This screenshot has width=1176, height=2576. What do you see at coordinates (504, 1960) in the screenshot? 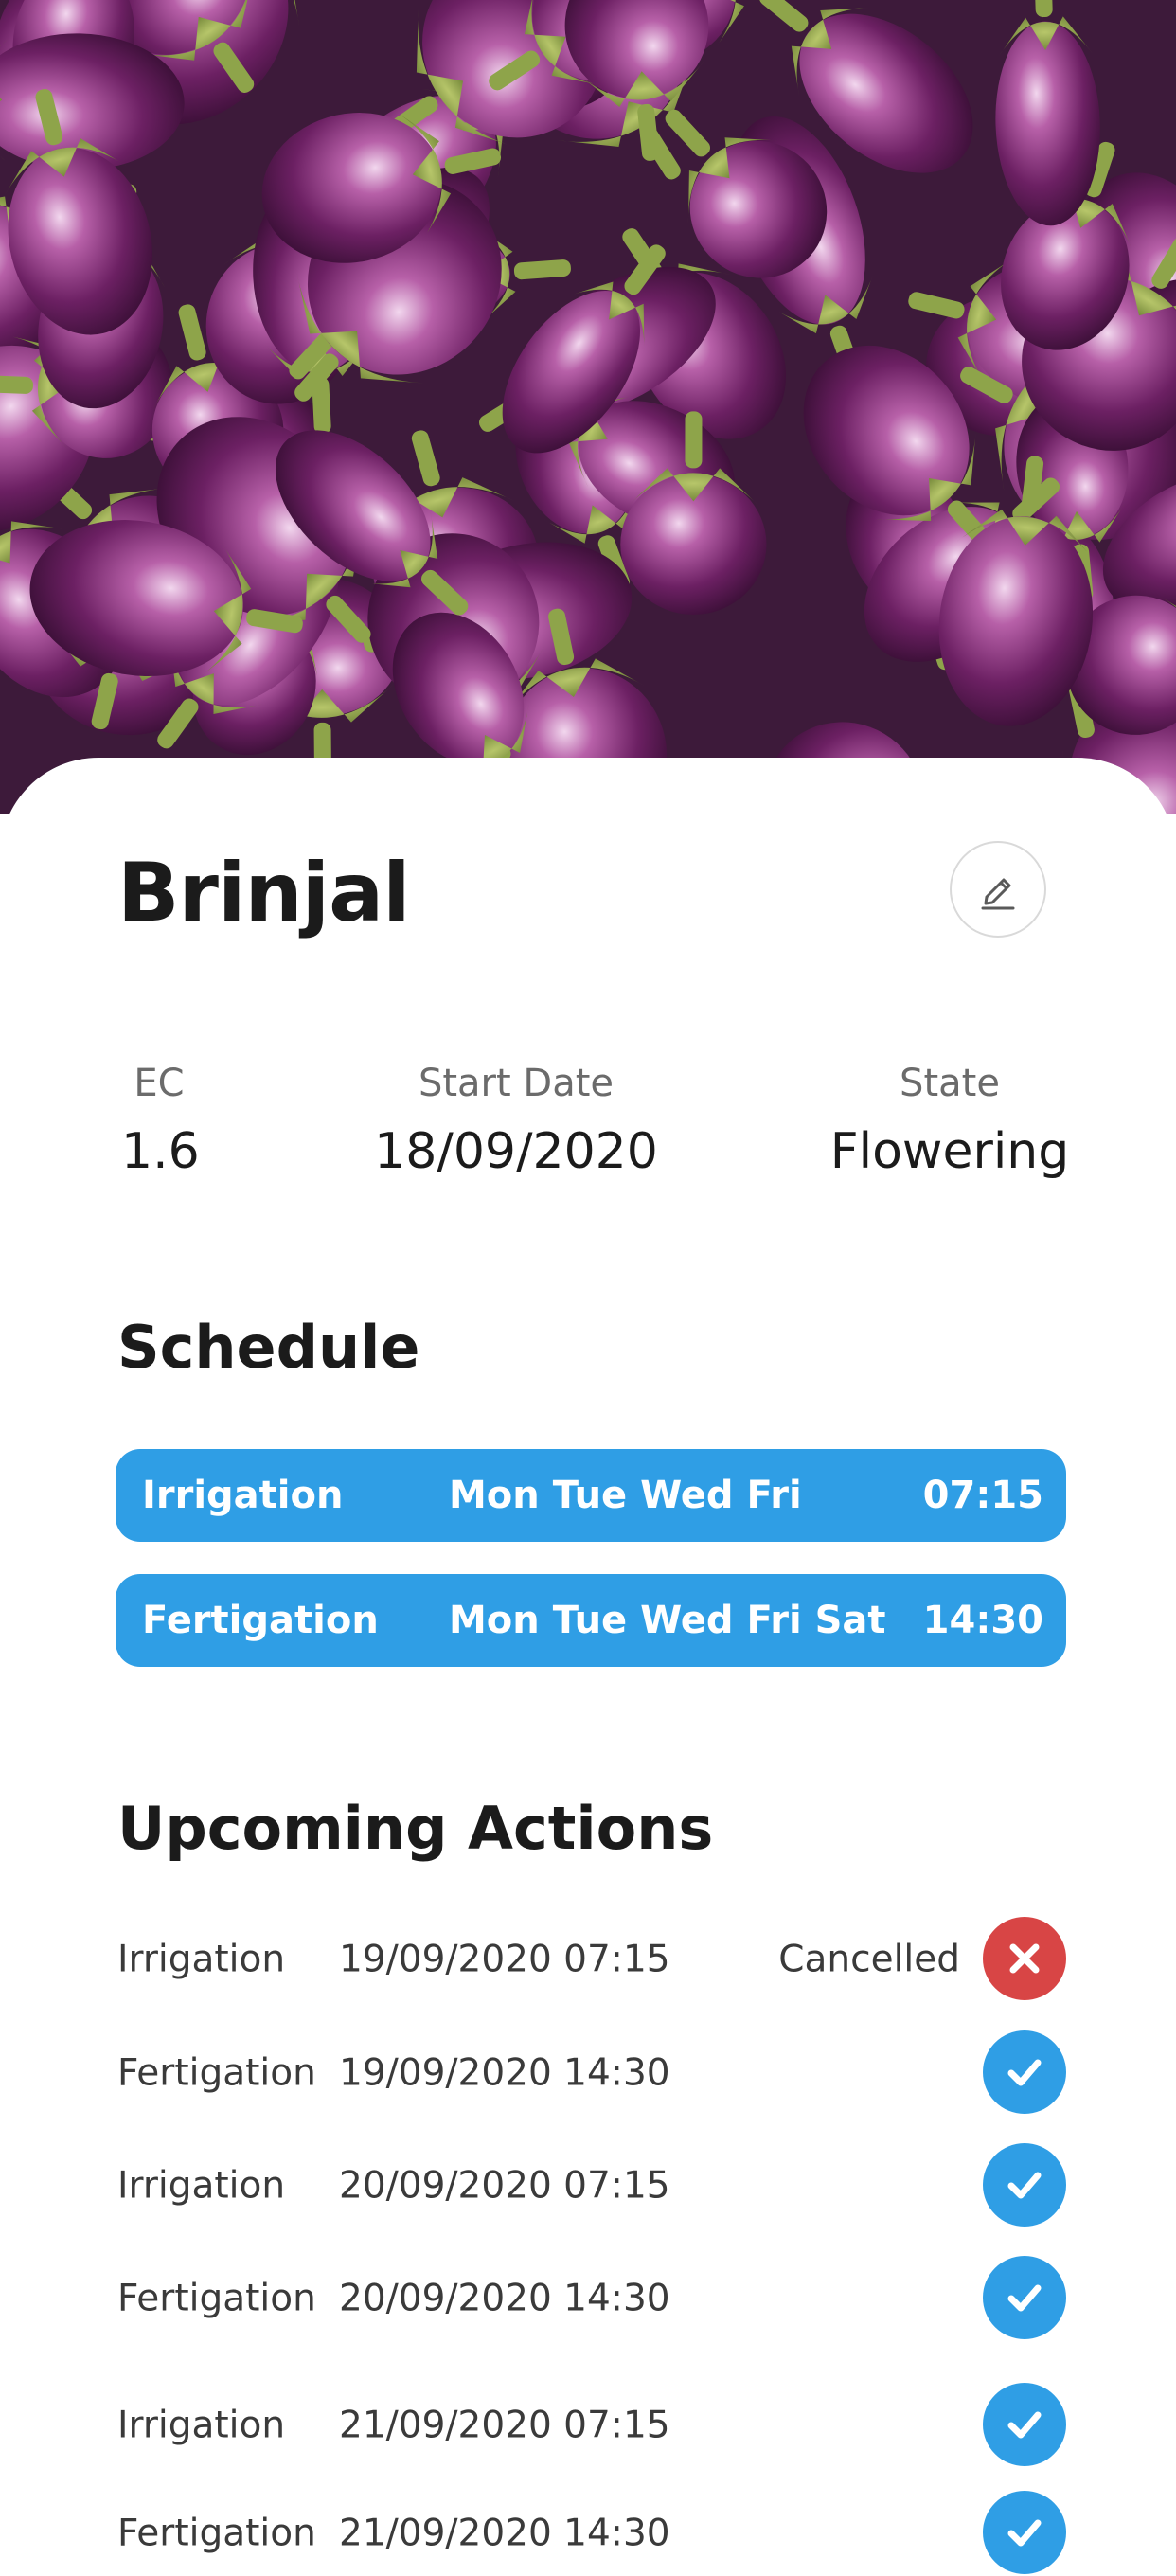
I see `action-datetime: 19/09/2020 07:15` at bounding box center [504, 1960].